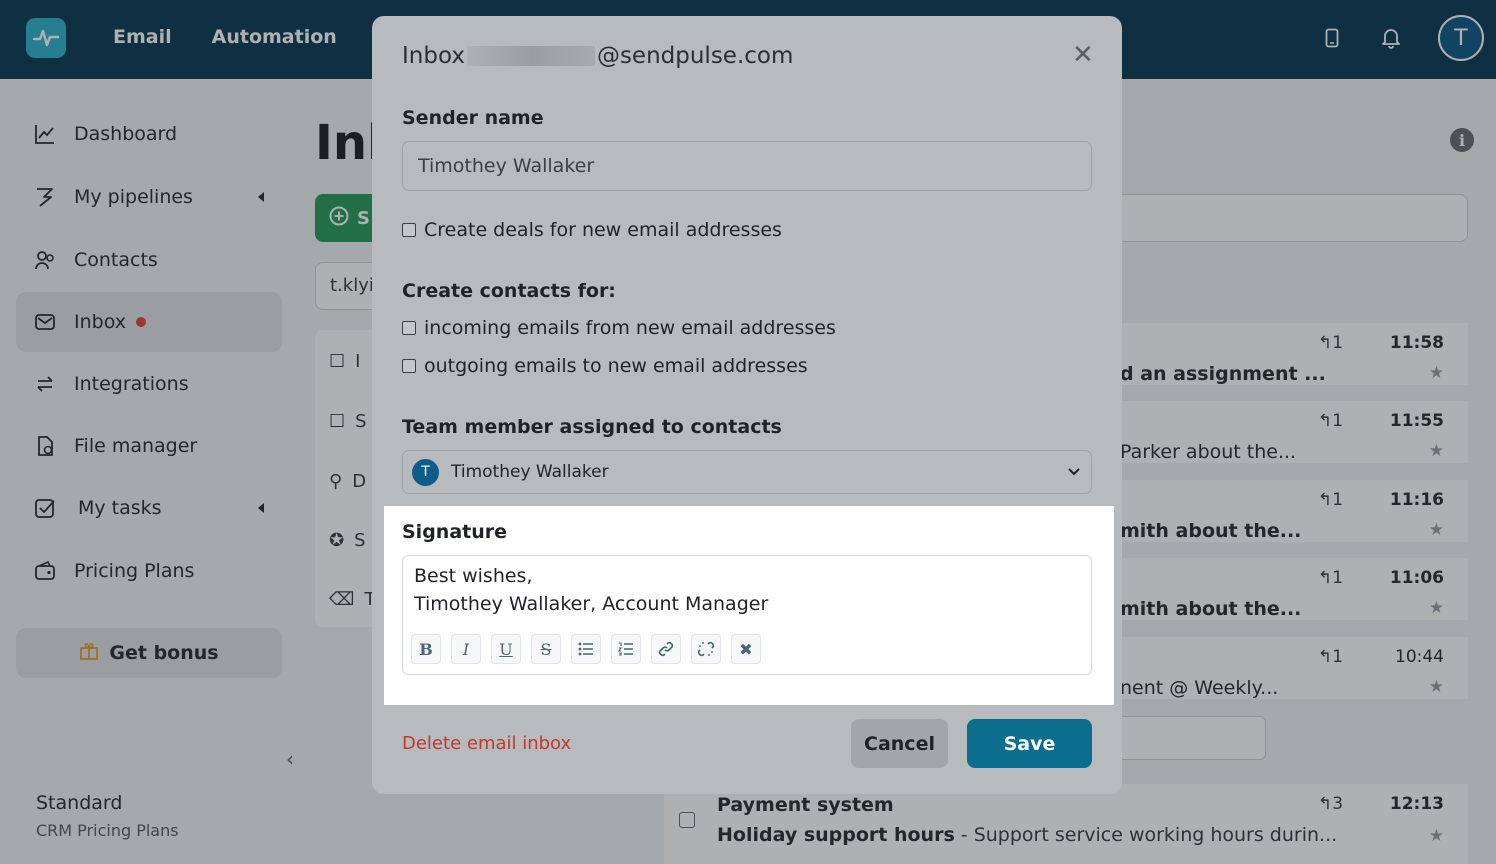  Describe the element at coordinates (747, 166) in the screenshot. I see `sender-name-input` at that location.